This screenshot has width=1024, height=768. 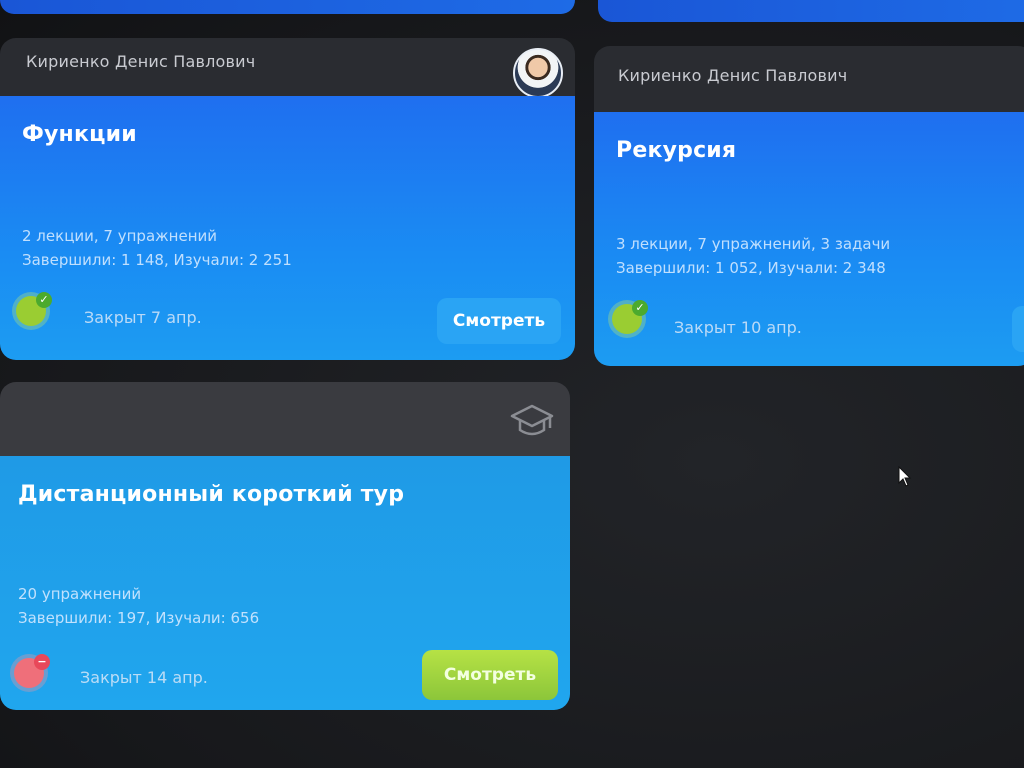 I want to click on previous-card-edge-left, so click(x=287, y=7).